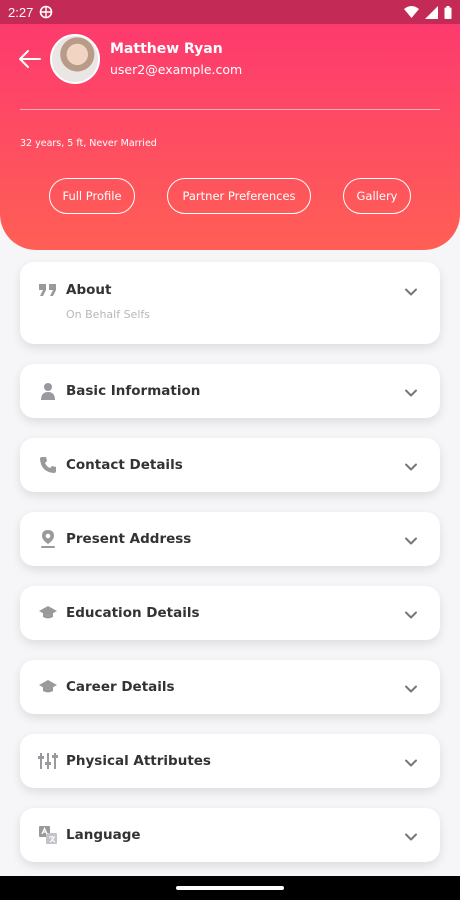 The width and height of the screenshot is (460, 900). What do you see at coordinates (230, 109) in the screenshot?
I see `header-divider` at bounding box center [230, 109].